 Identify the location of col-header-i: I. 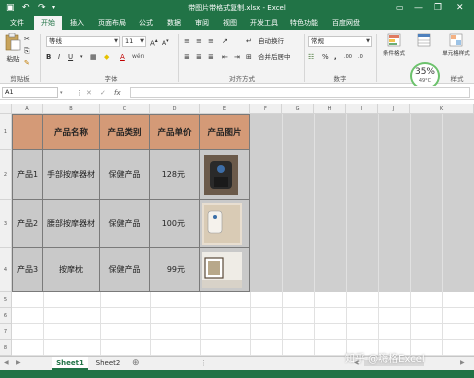
(362, 109).